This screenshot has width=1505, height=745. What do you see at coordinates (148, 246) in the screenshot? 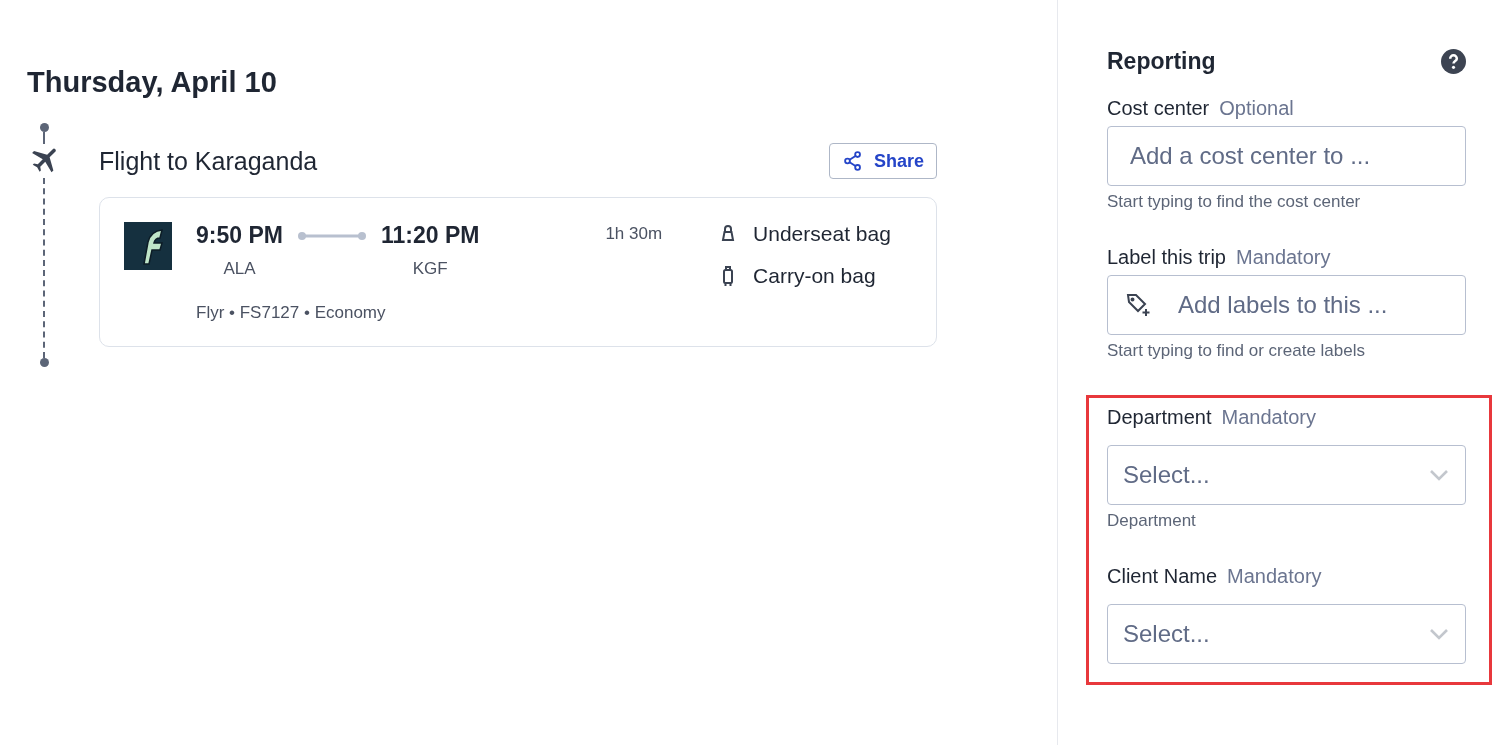
I see `airline-logo` at bounding box center [148, 246].